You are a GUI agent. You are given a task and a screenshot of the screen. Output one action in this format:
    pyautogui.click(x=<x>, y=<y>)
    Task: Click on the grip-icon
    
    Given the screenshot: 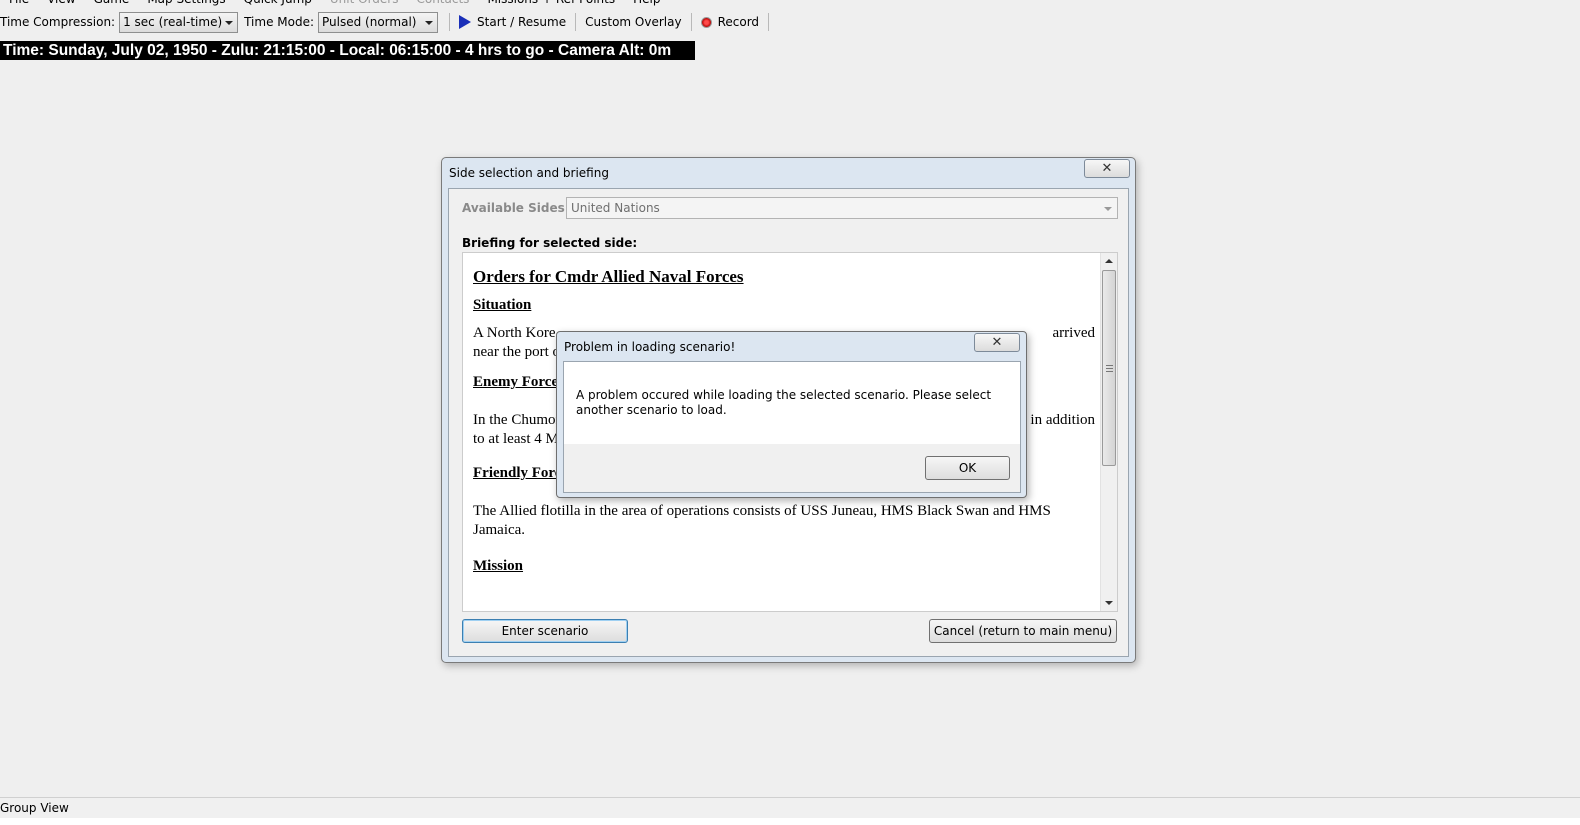 What is the action you would take?
    pyautogui.click(x=1109, y=368)
    